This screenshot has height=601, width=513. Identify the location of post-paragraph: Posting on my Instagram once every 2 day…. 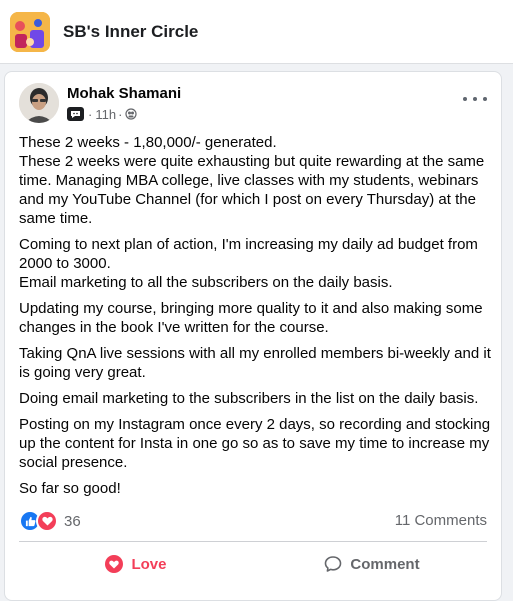
(255, 443).